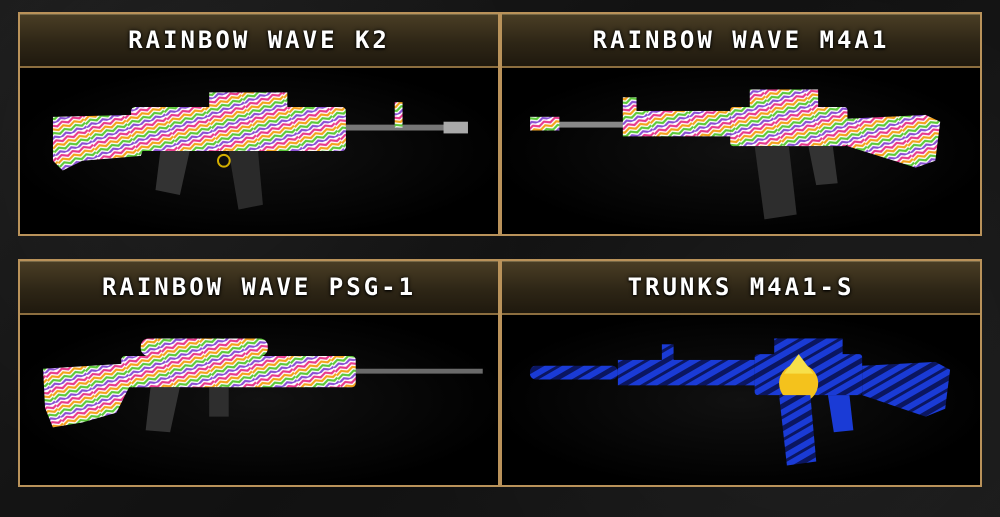  I want to click on rifle-trunks-m4a1s-image, so click(740, 402).